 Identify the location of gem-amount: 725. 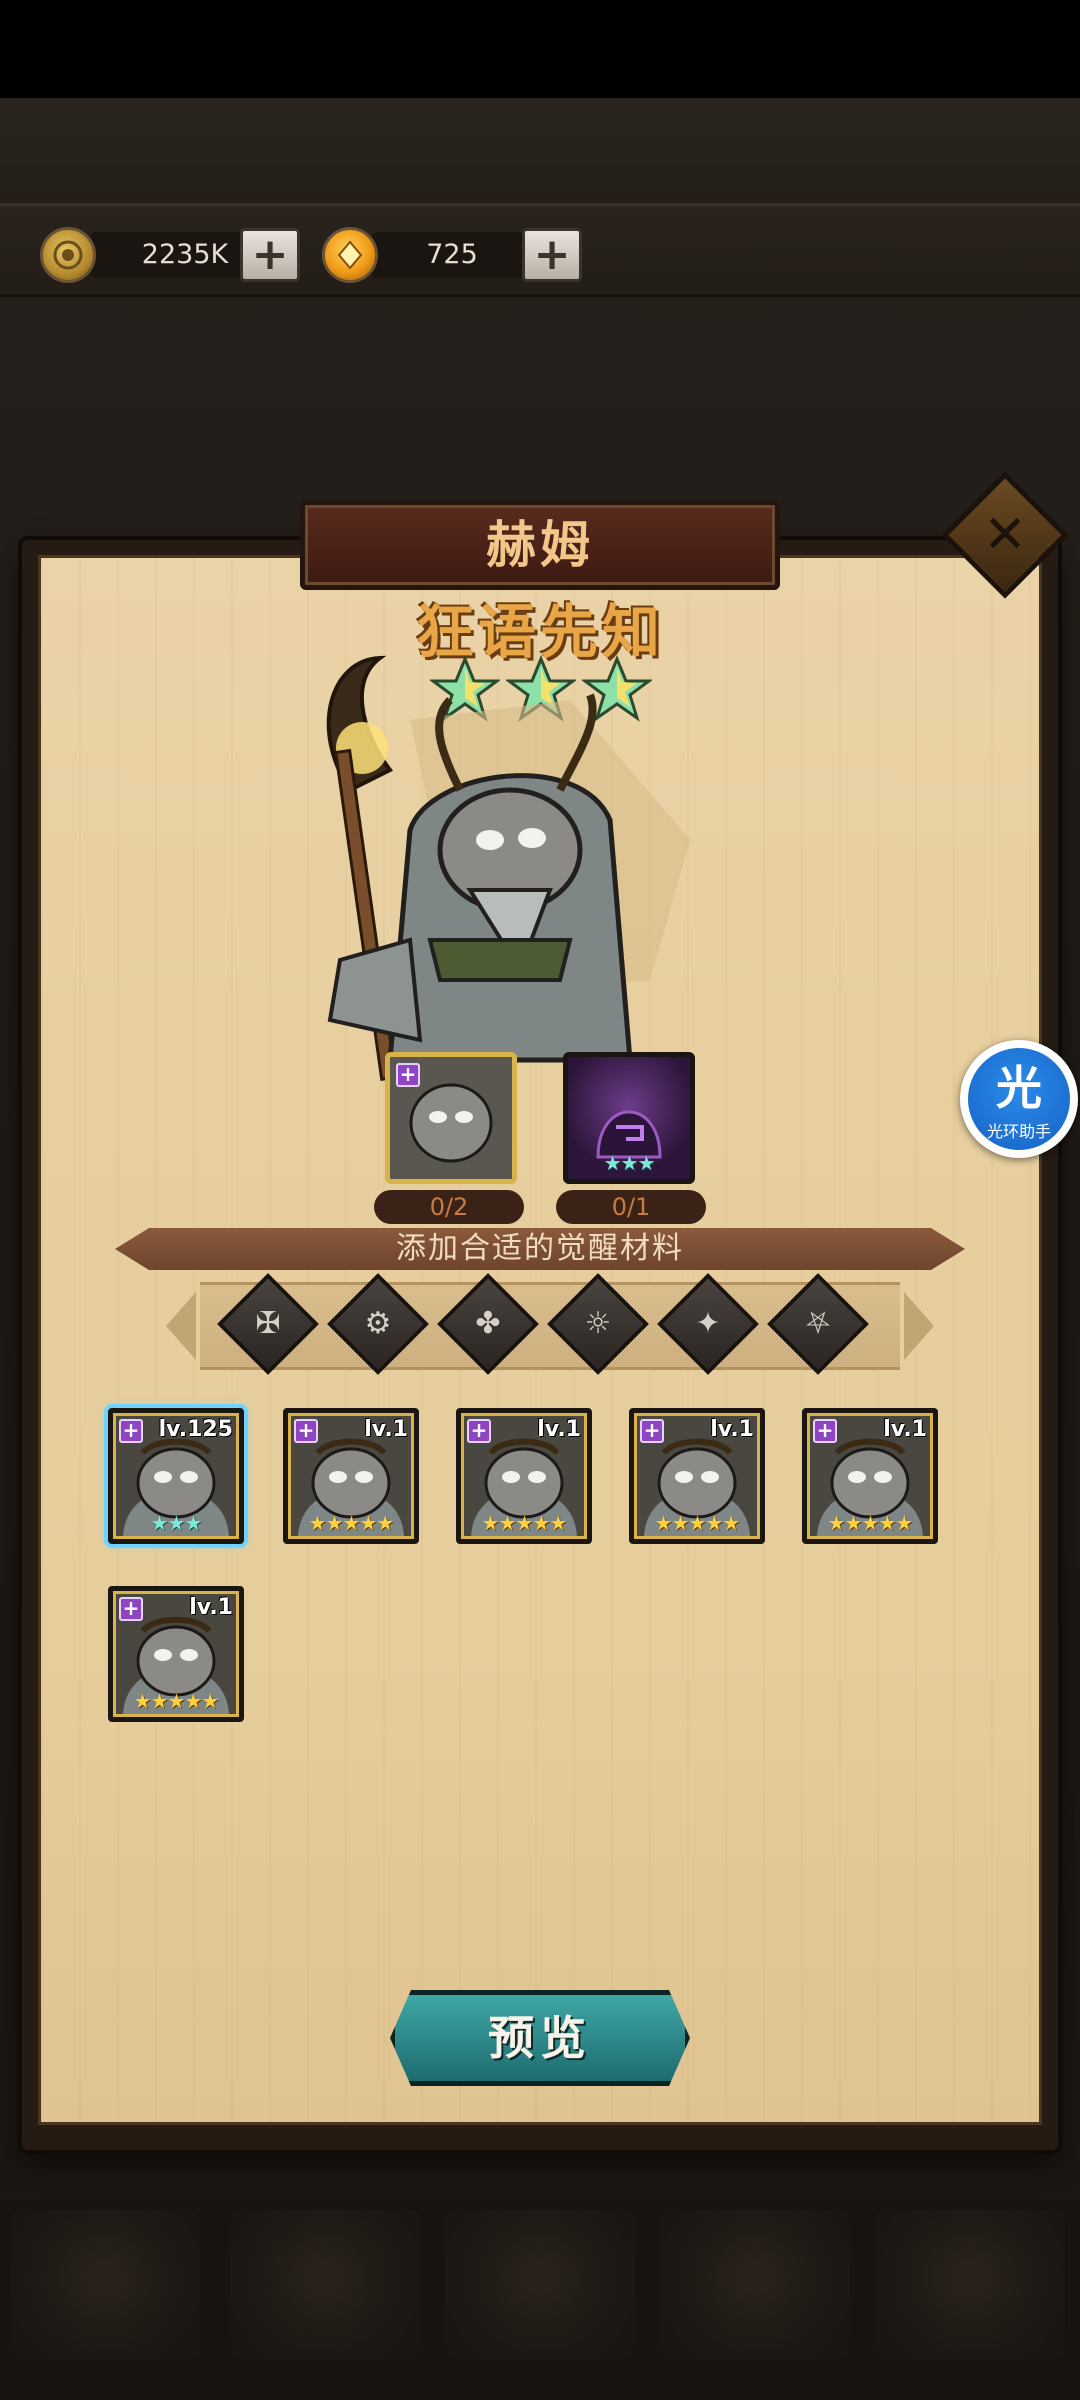
(452, 255).